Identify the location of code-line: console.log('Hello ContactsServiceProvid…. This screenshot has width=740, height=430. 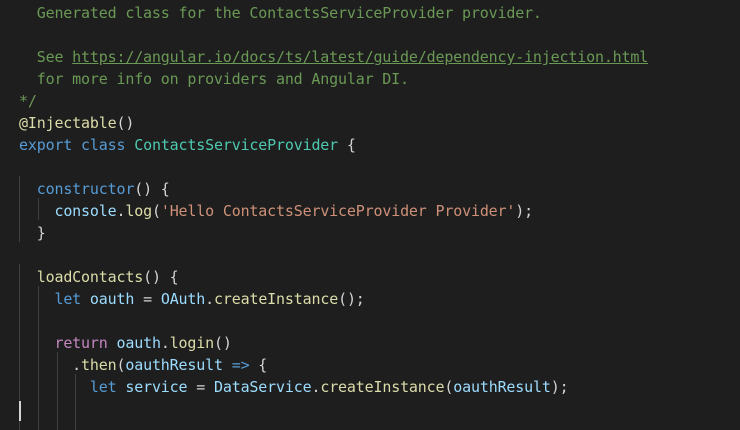
(276, 211).